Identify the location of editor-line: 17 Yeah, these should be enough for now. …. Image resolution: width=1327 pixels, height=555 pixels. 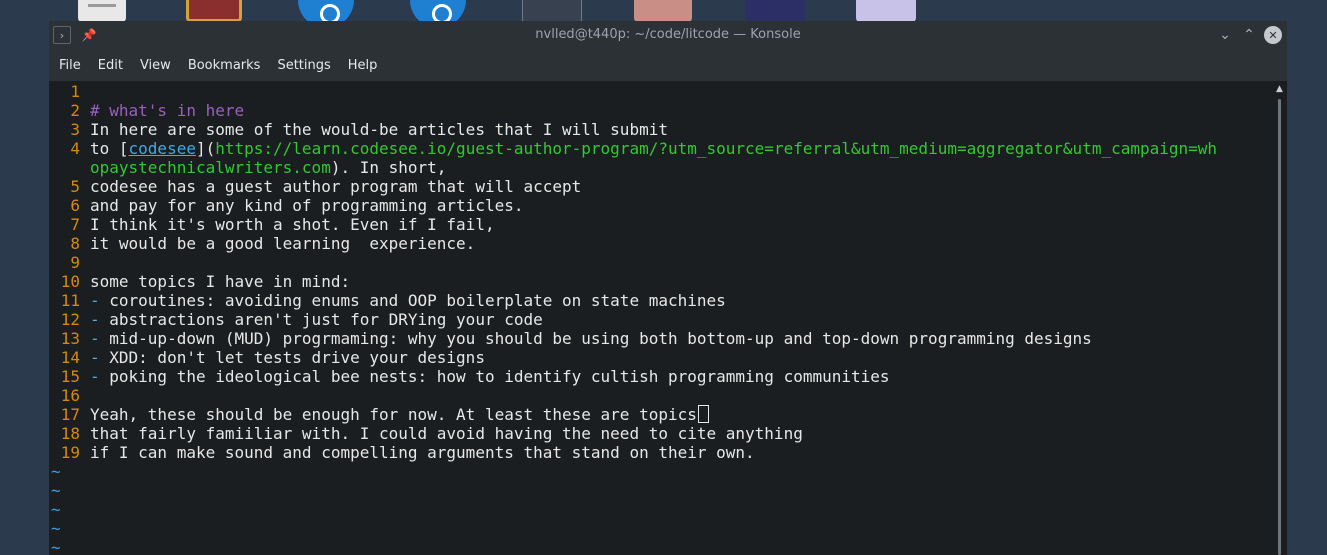
(633, 414).